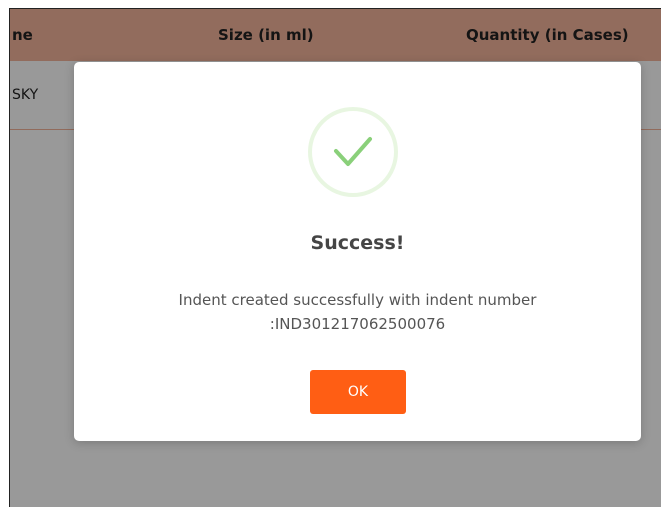 The width and height of the screenshot is (661, 507). I want to click on modal-title: Success!, so click(357, 243).